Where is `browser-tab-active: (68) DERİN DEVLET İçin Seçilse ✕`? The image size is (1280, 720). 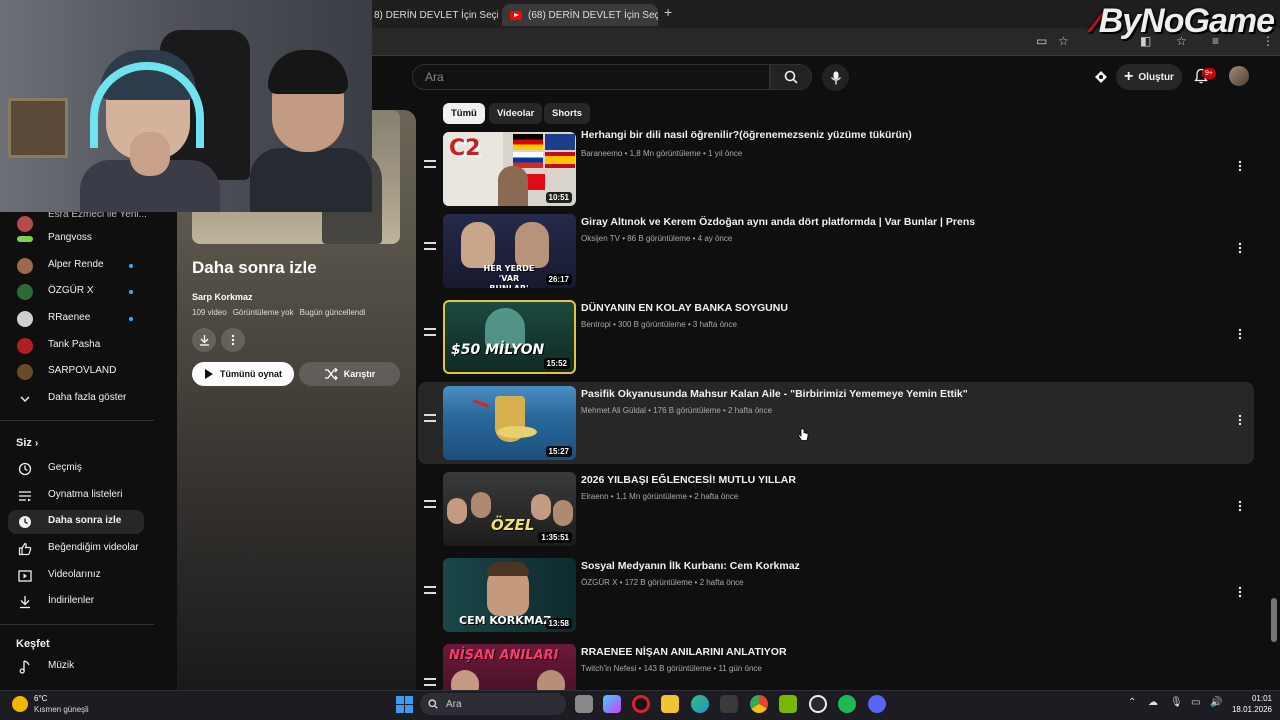 browser-tab-active: (68) DERİN DEVLET İçin Seçilse ✕ is located at coordinates (580, 15).